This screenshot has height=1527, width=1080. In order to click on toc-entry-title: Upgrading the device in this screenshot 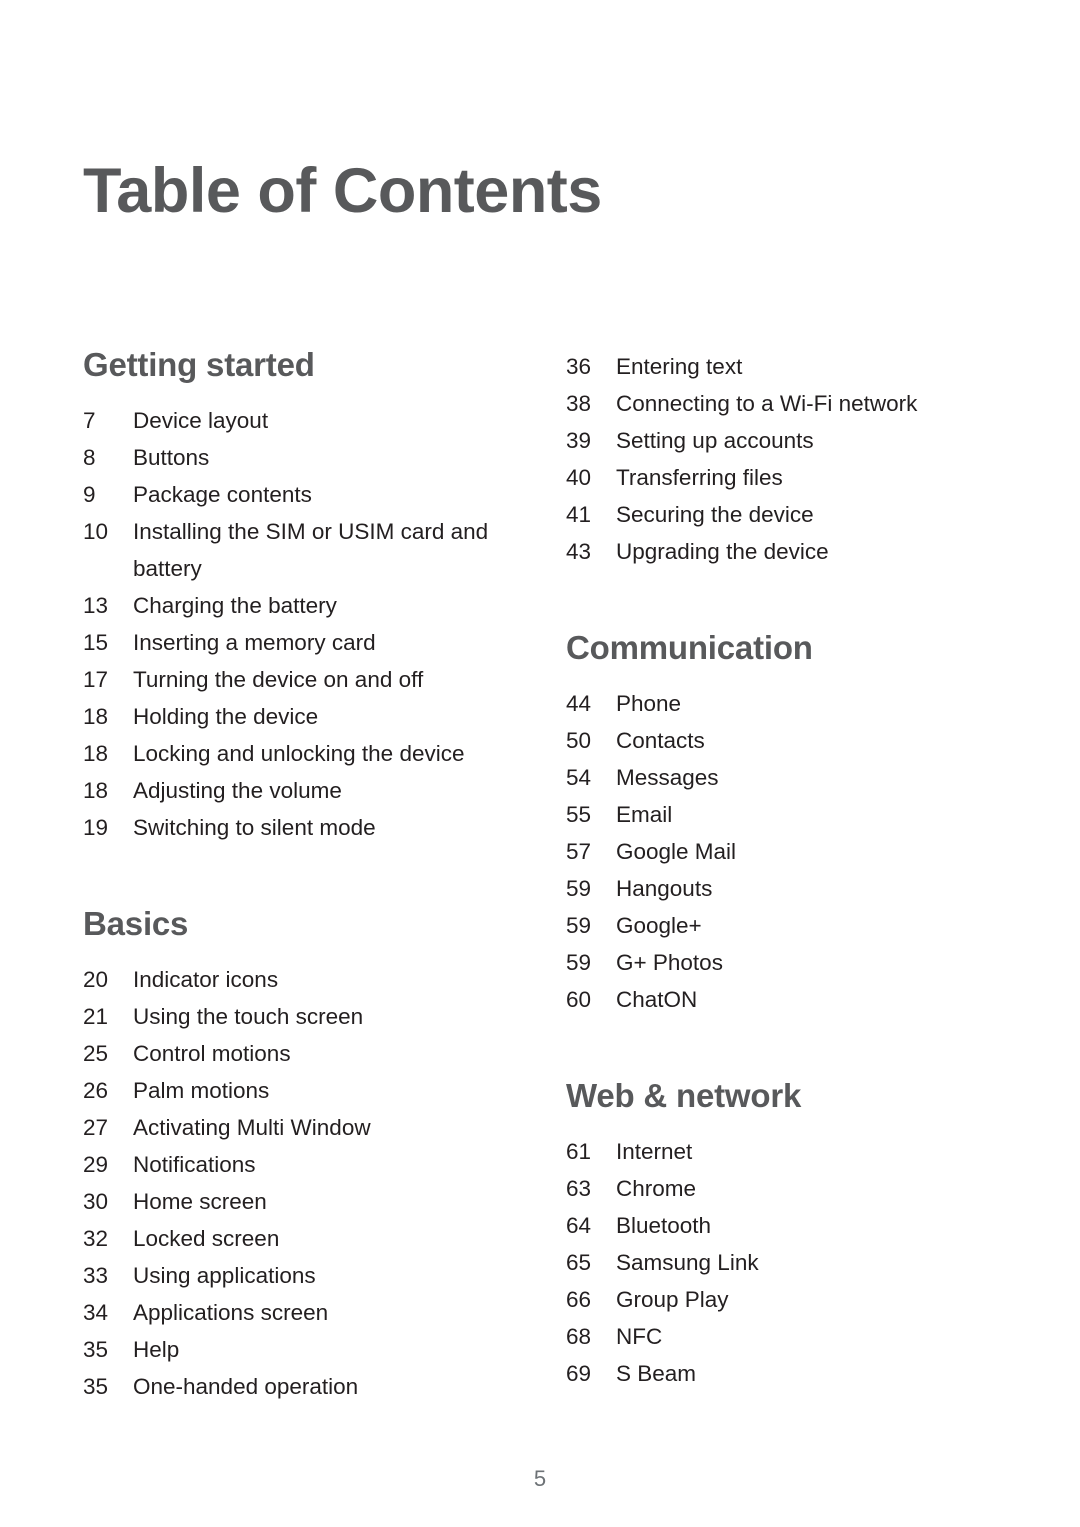, I will do `click(722, 551)`.